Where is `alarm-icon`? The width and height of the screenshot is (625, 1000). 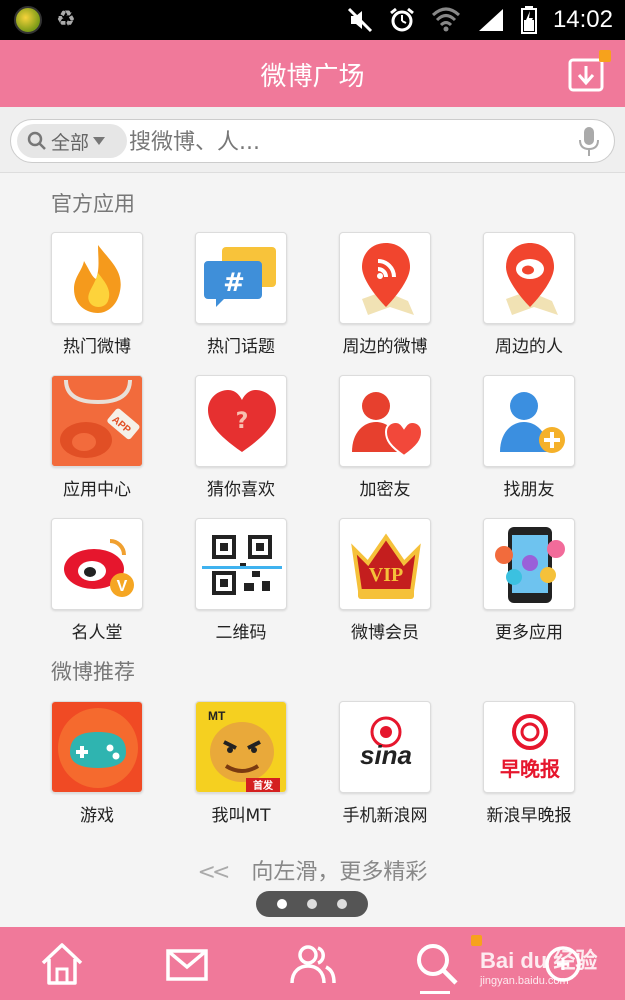
alarm-icon is located at coordinates (402, 19).